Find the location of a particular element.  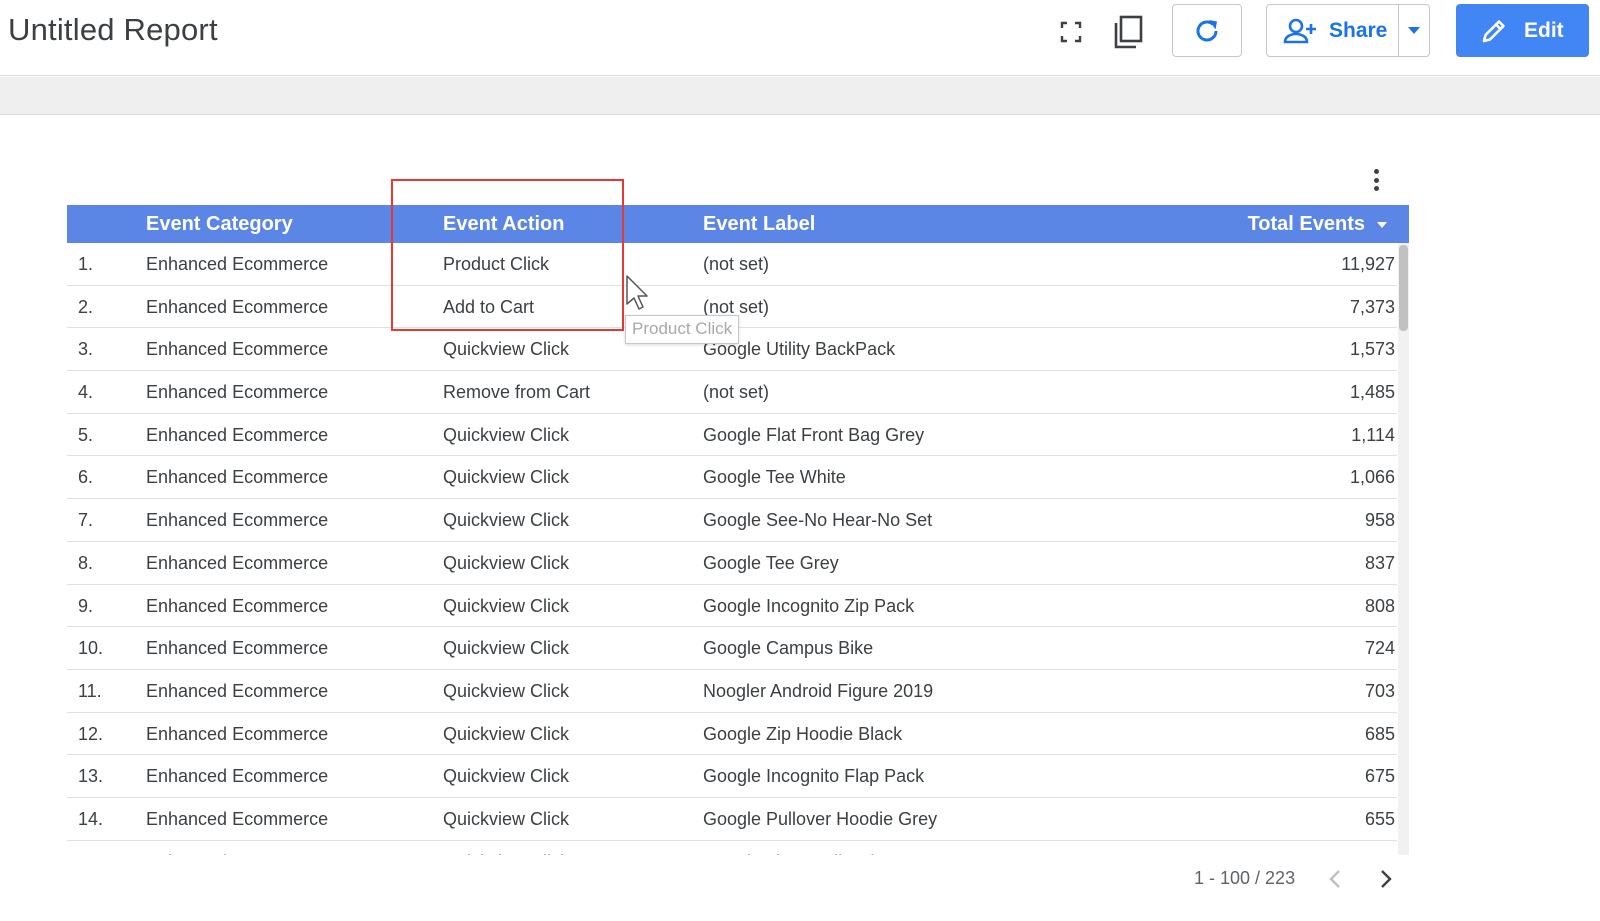

mouse-pointer-icon is located at coordinates (637, 292).